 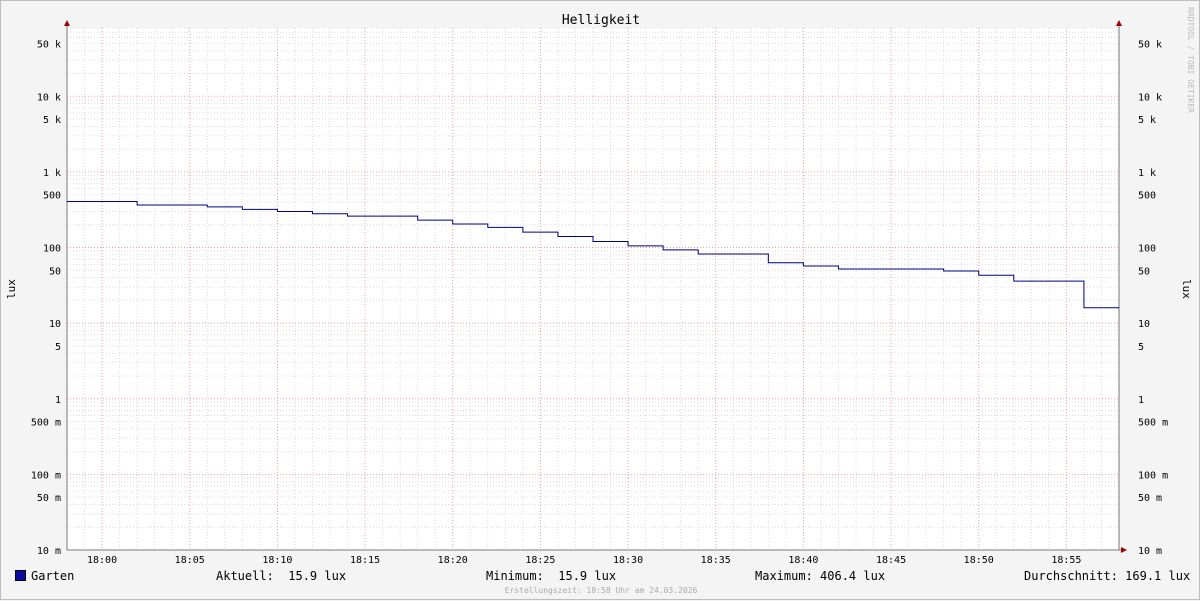 I want to click on x-tick-label: 18:40, so click(x=803, y=560).